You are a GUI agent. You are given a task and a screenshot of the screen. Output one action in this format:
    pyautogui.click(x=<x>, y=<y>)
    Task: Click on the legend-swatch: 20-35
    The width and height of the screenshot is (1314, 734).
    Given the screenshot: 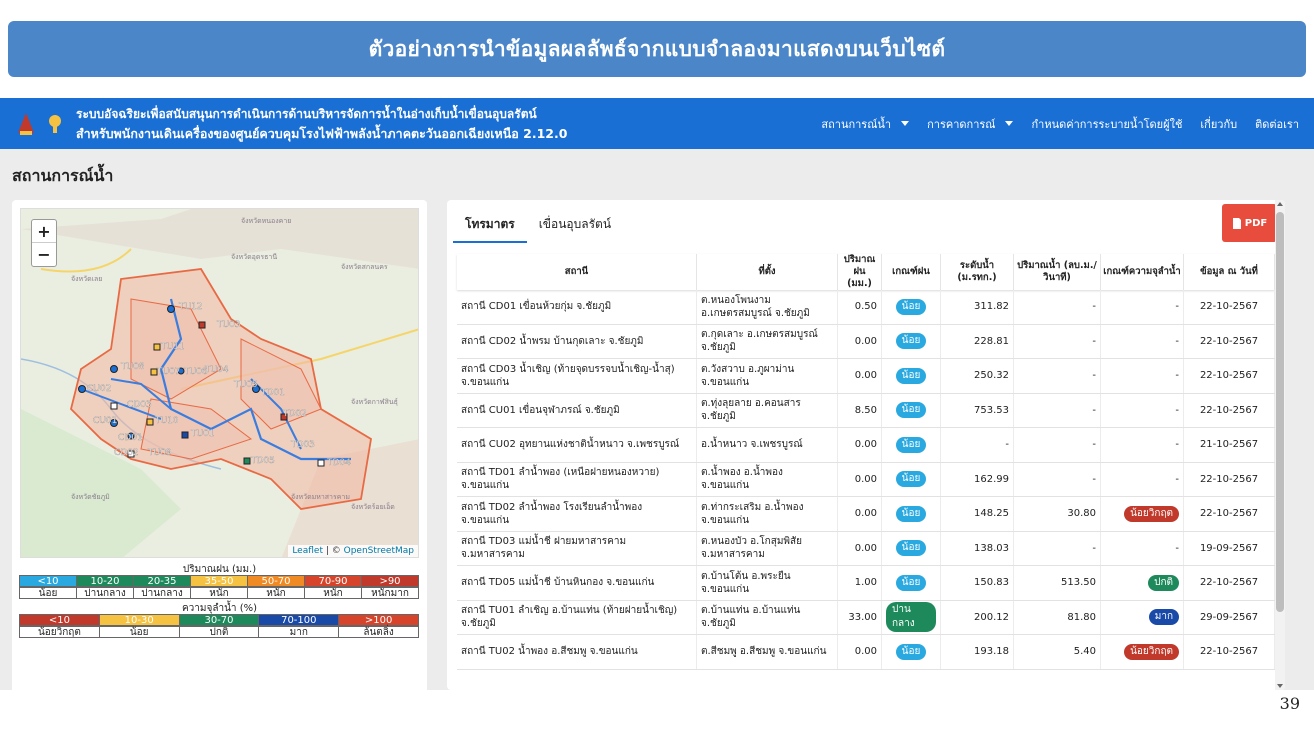 What is the action you would take?
    pyautogui.click(x=162, y=581)
    